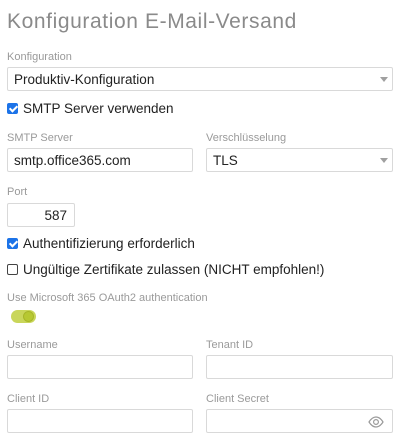  What do you see at coordinates (12, 108) in the screenshot?
I see `smtp-use-checkbox` at bounding box center [12, 108].